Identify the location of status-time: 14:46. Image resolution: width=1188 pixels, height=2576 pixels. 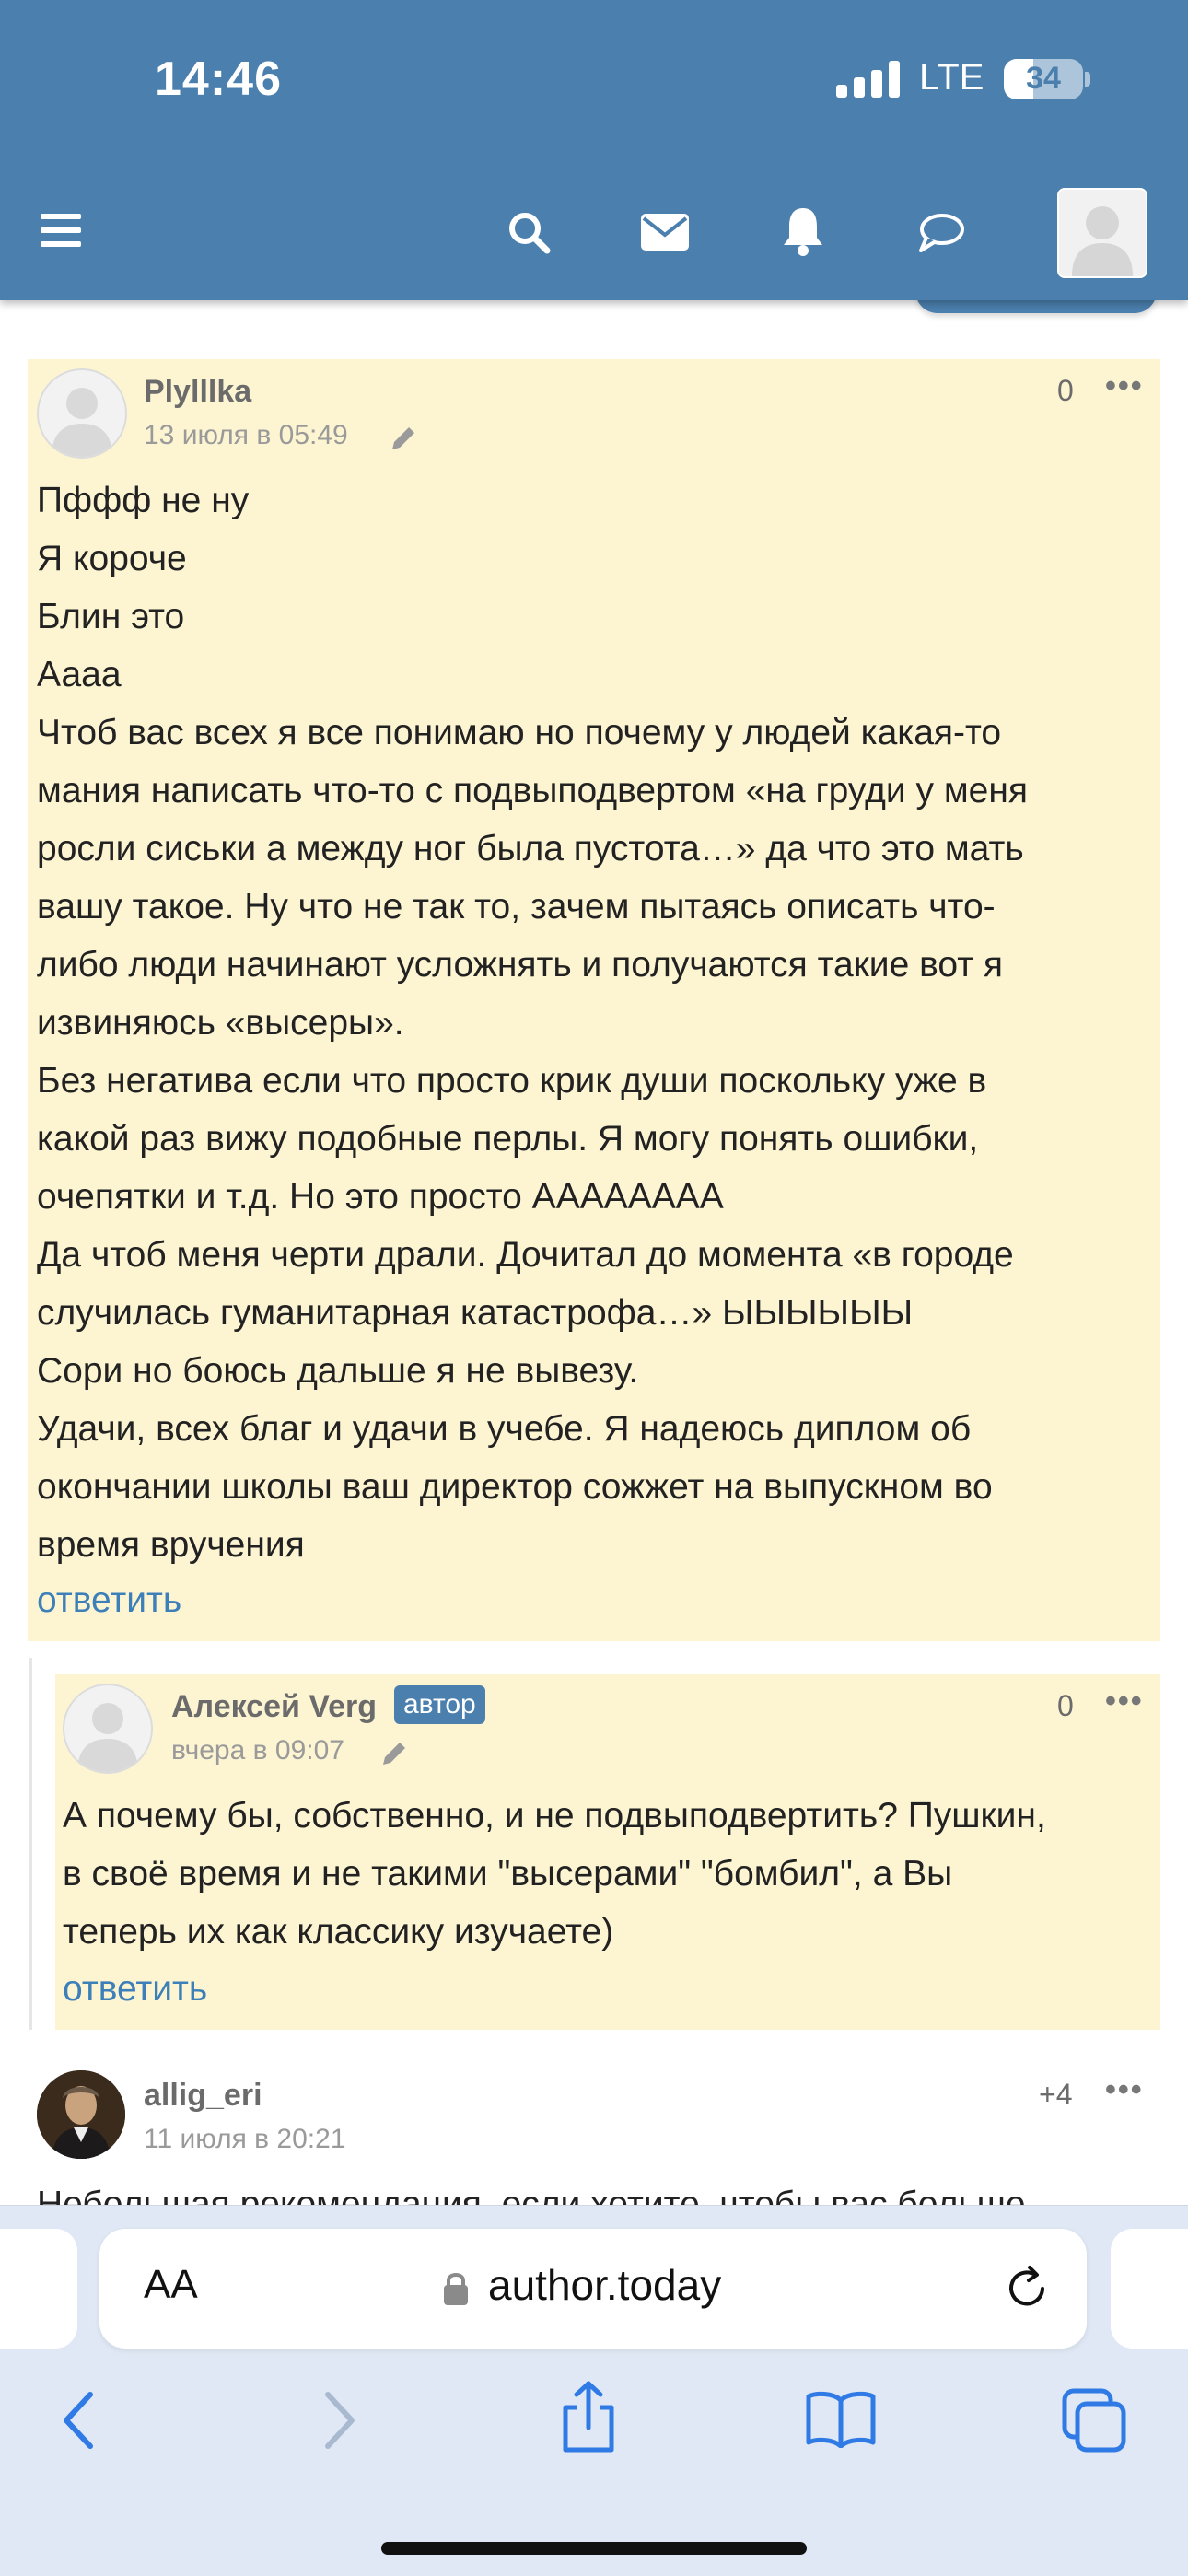
(218, 79).